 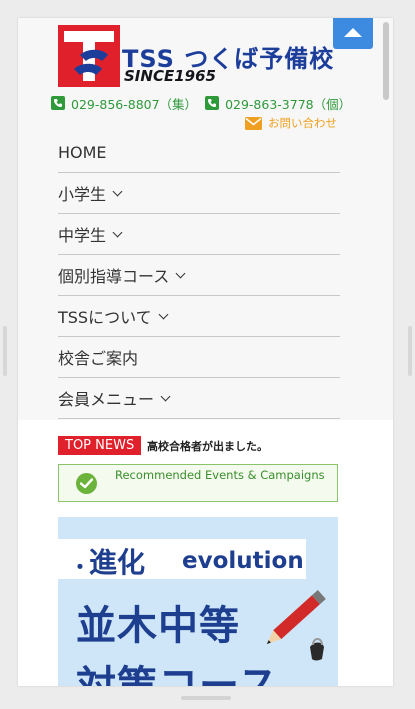 I want to click on news-headline: 高校合格者が出ました。, so click(x=207, y=446).